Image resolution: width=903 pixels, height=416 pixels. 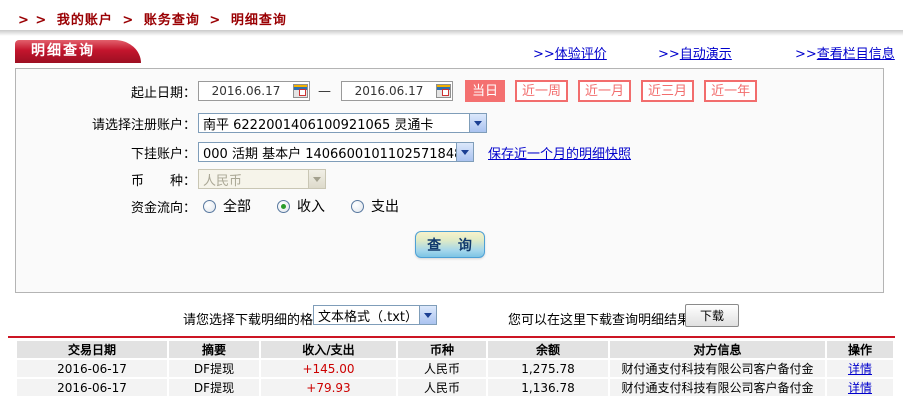 I want to click on start-date-field, so click(x=254, y=91).